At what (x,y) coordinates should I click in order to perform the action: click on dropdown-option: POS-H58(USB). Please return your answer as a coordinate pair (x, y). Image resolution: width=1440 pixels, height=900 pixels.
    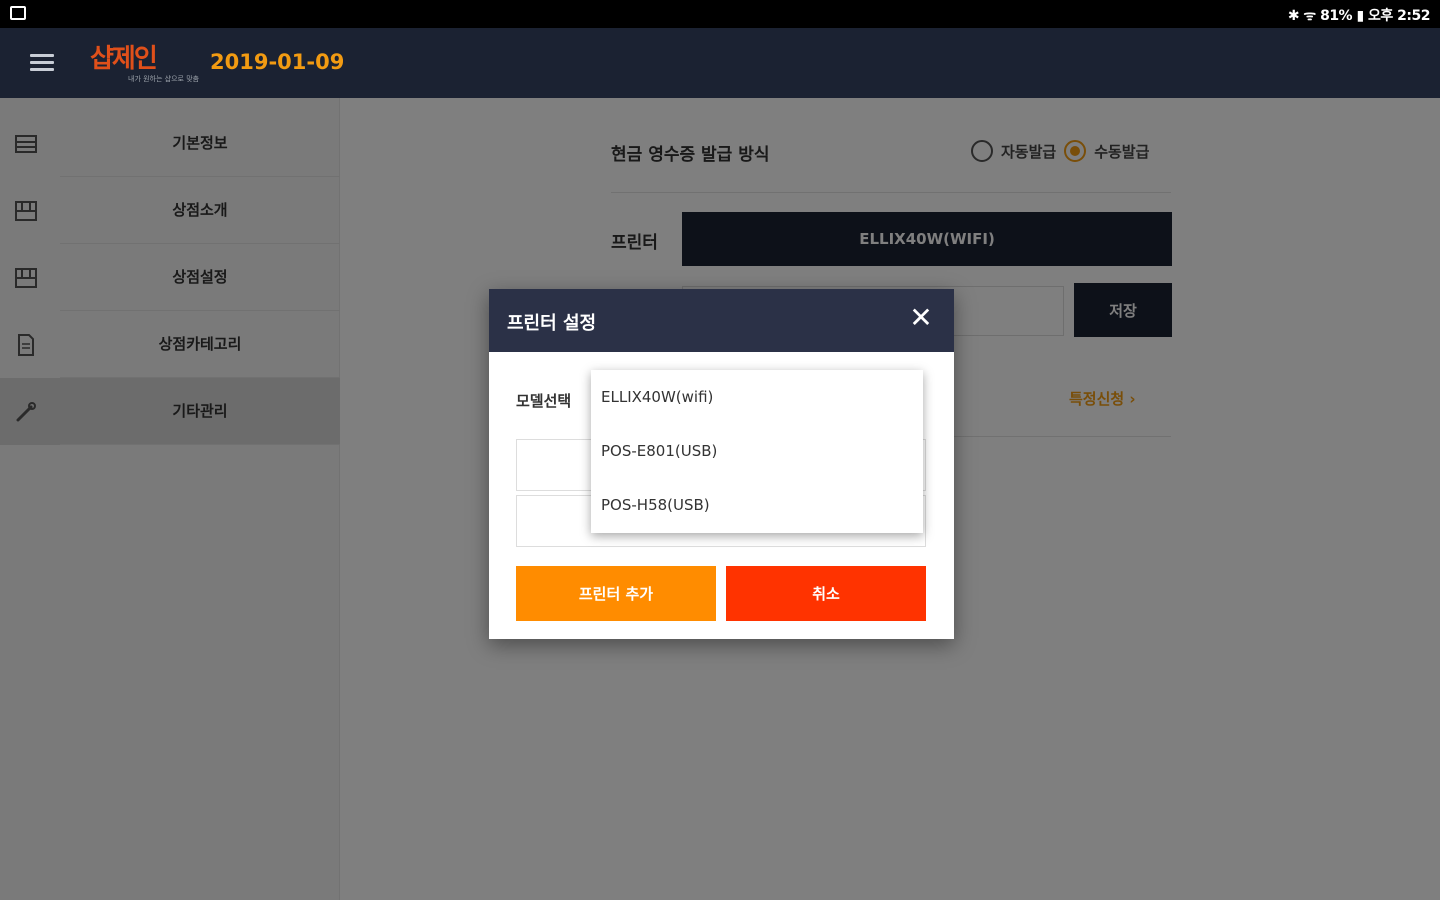
    Looking at the image, I should click on (757, 505).